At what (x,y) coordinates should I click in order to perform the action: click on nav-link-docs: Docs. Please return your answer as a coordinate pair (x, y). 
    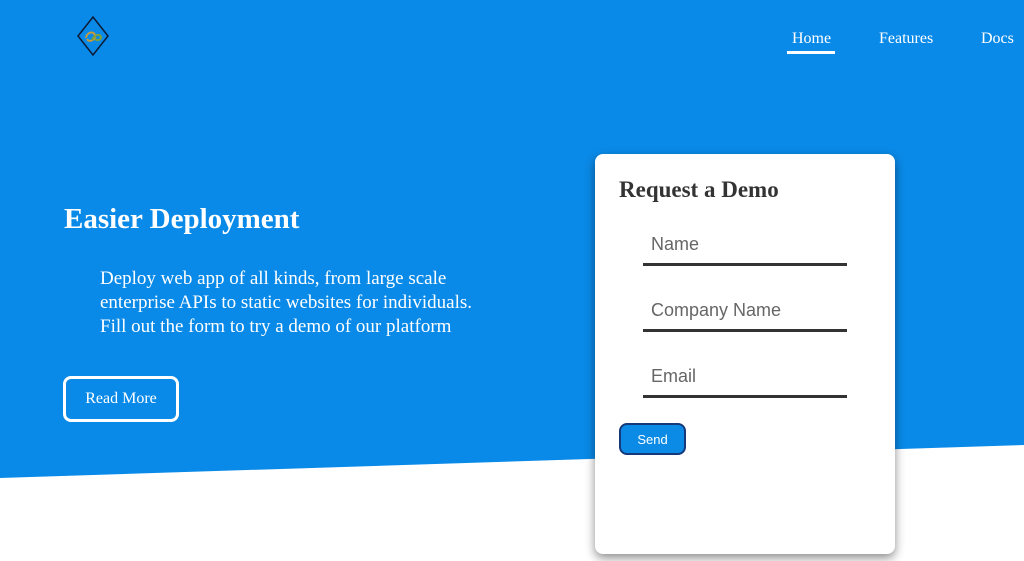
    Looking at the image, I should click on (997, 39).